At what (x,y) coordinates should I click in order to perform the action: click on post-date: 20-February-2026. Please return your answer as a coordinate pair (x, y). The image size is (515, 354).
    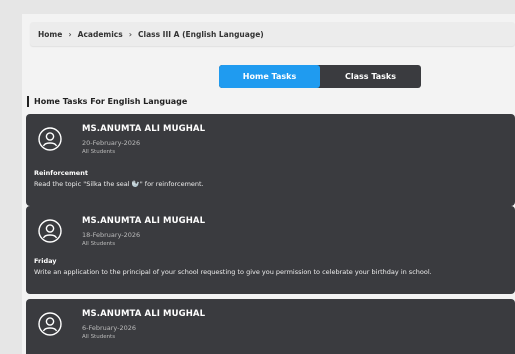
    Looking at the image, I should click on (111, 143).